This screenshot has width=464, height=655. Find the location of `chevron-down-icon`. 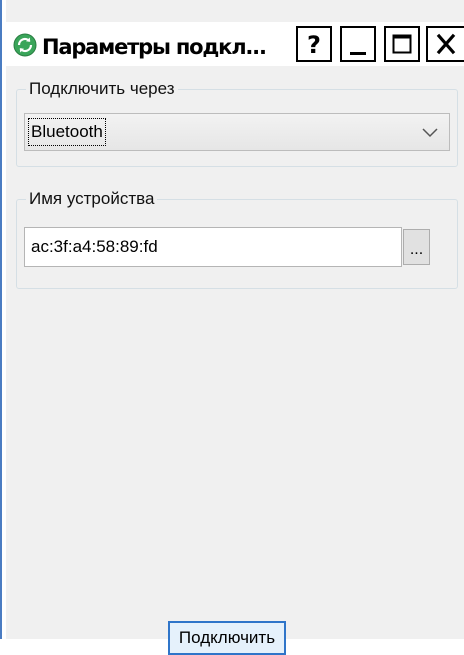

chevron-down-icon is located at coordinates (430, 132).